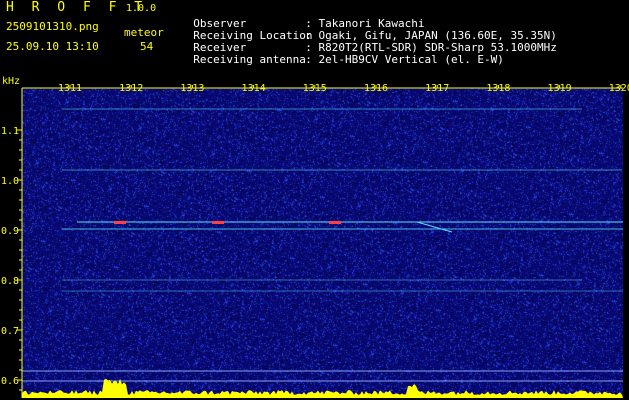 The height and width of the screenshot is (400, 629). What do you see at coordinates (10, 281) in the screenshot?
I see `y-tick-label: 0.8` at bounding box center [10, 281].